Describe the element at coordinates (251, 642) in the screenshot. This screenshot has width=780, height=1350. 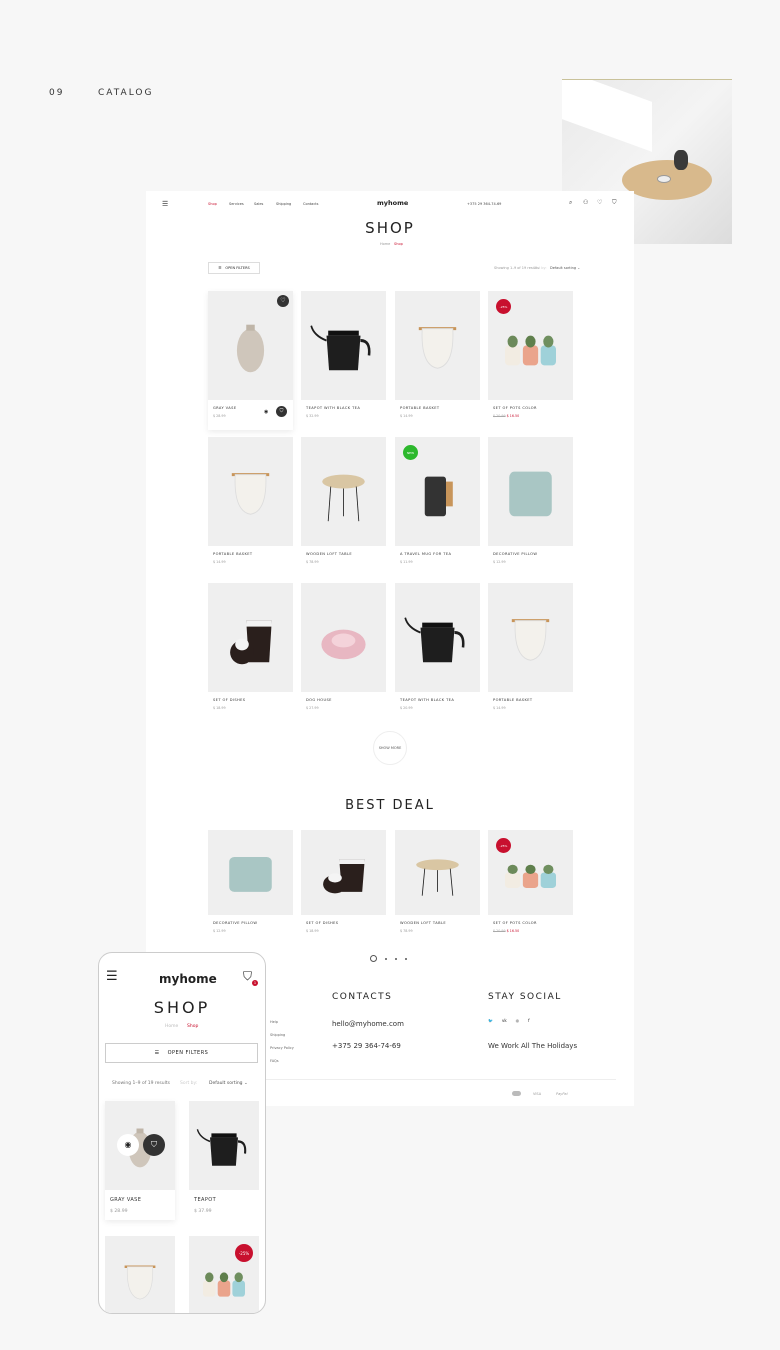
I see `dishes-image` at that location.